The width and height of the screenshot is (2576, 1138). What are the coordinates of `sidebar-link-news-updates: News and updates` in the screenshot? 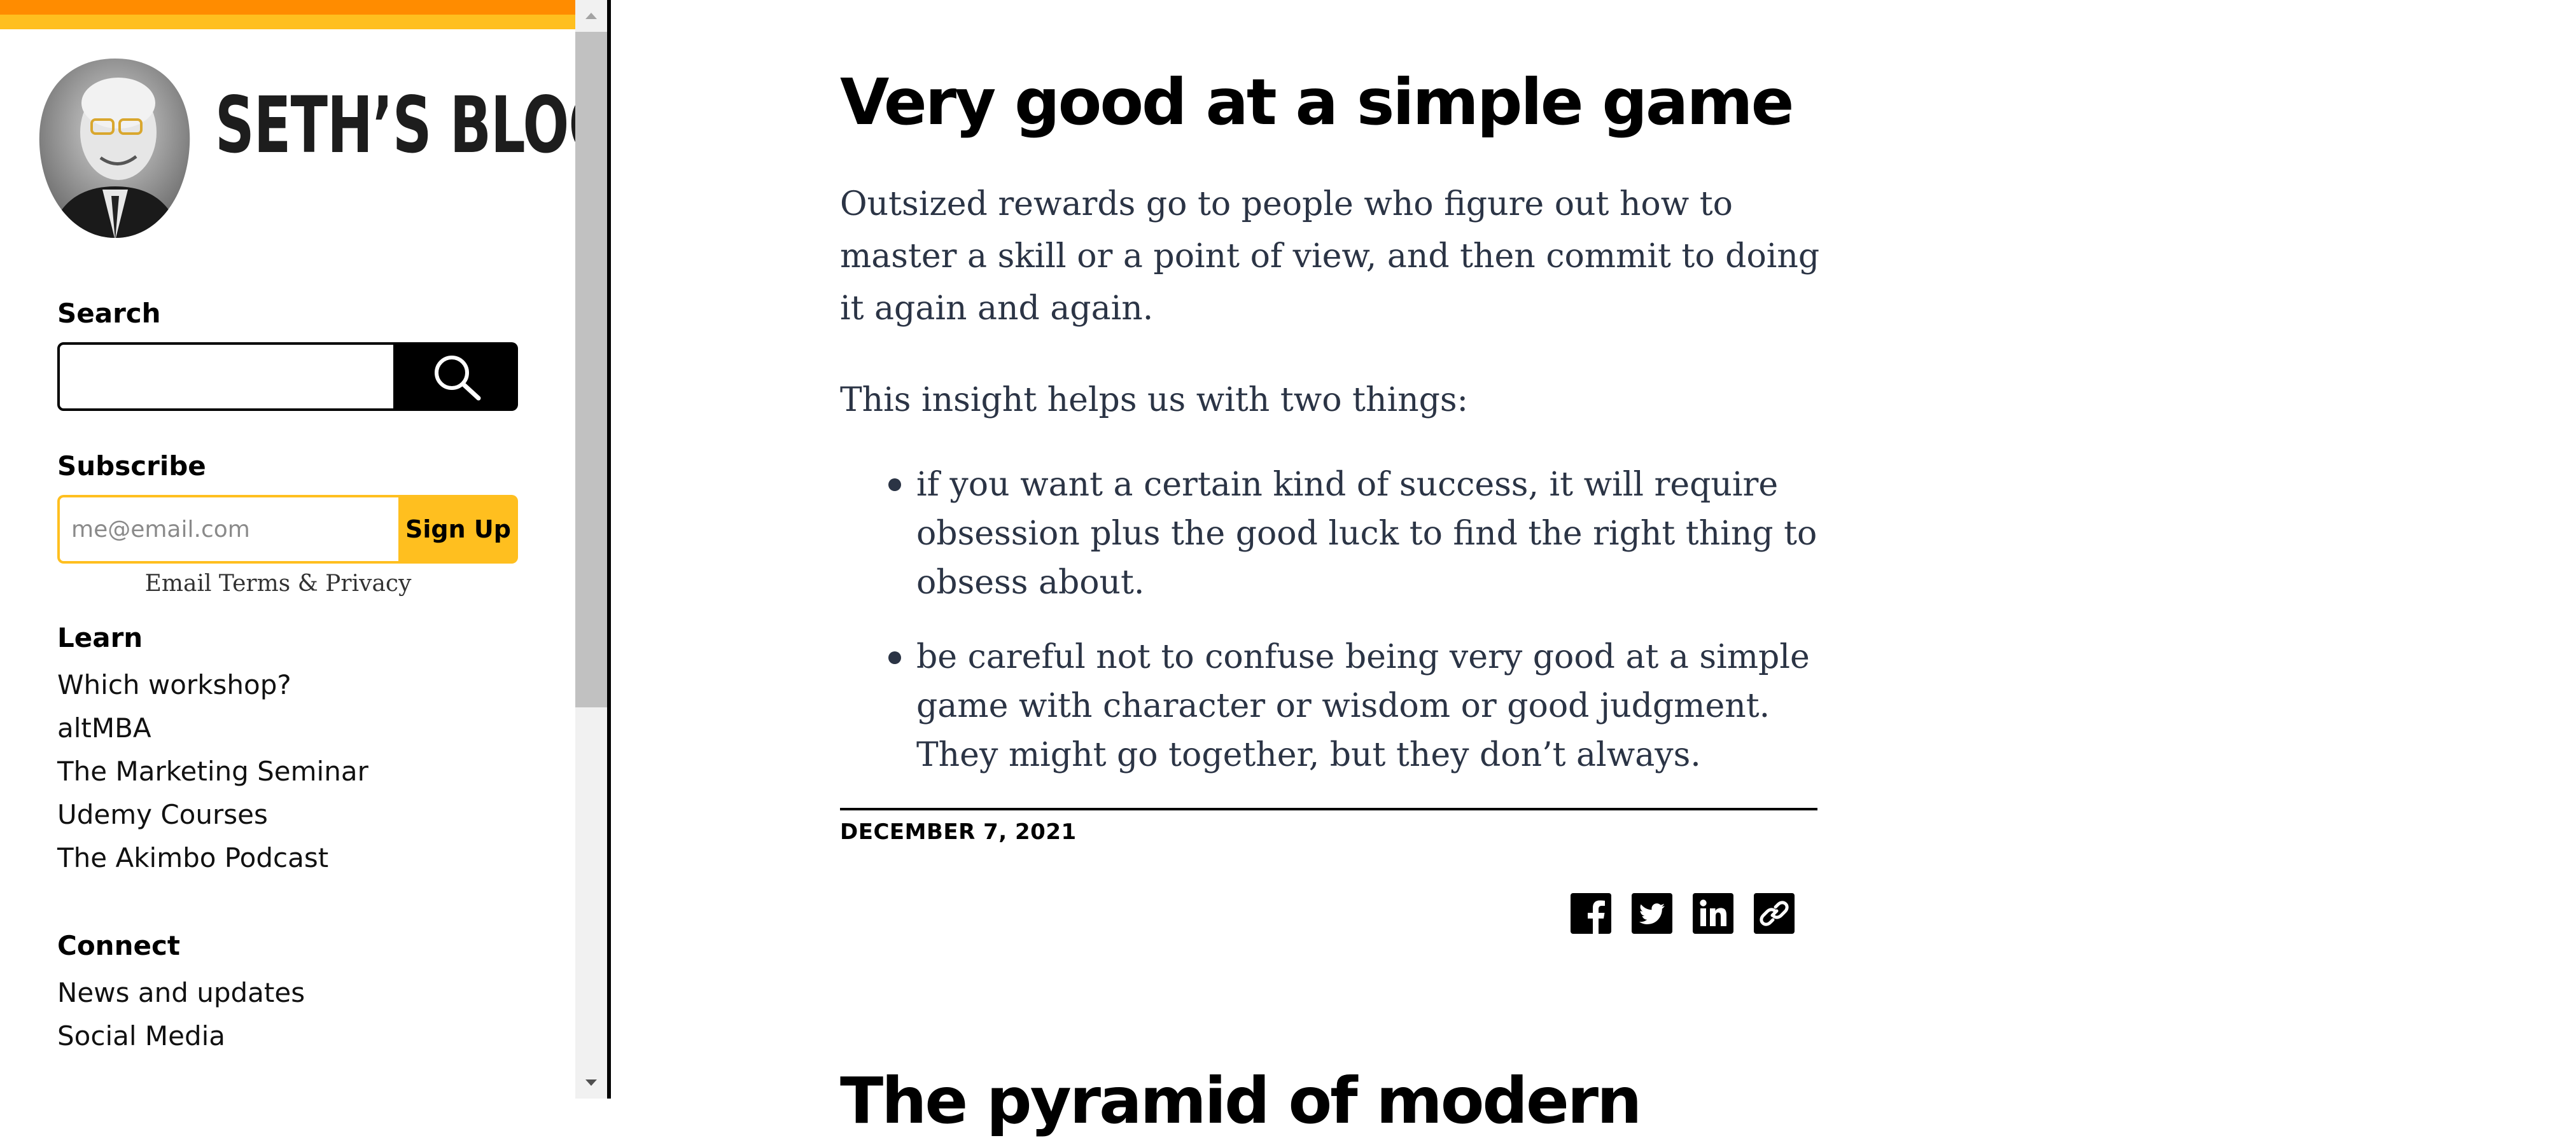 It's located at (181, 992).